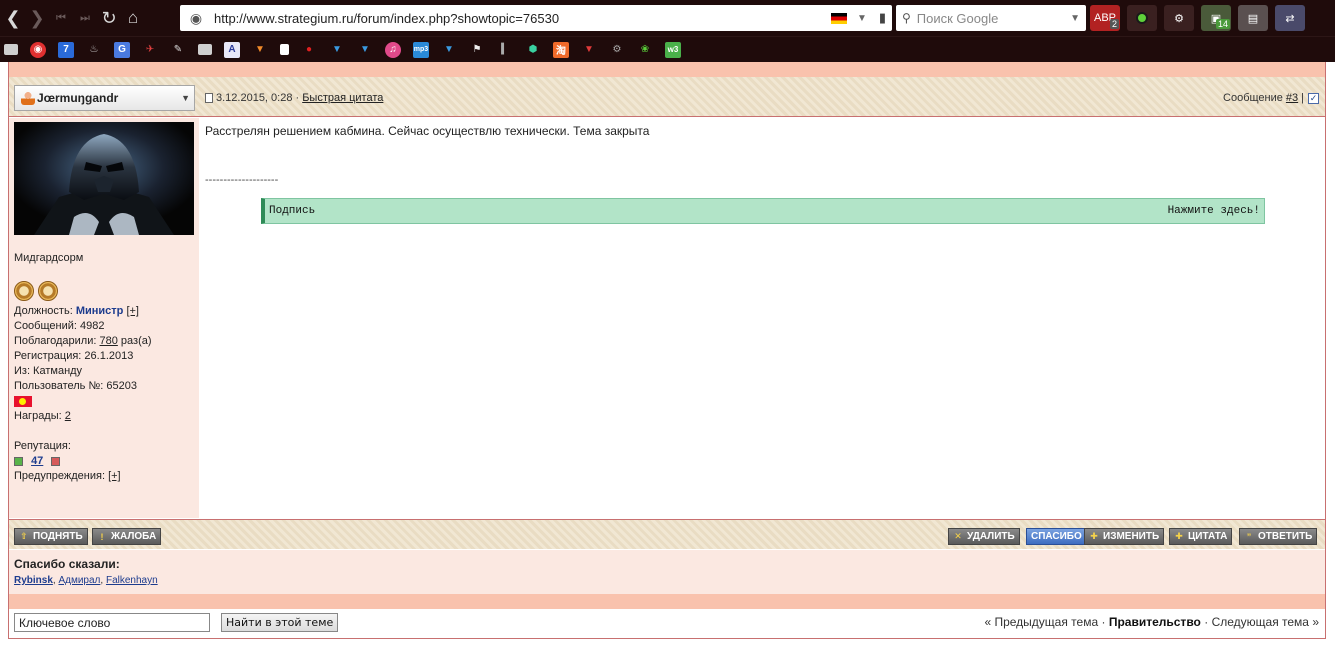 This screenshot has width=1335, height=651. Describe the element at coordinates (51, 536) in the screenshot. I see `raise-button: ⇧ ПОДНЯТЬ` at that location.